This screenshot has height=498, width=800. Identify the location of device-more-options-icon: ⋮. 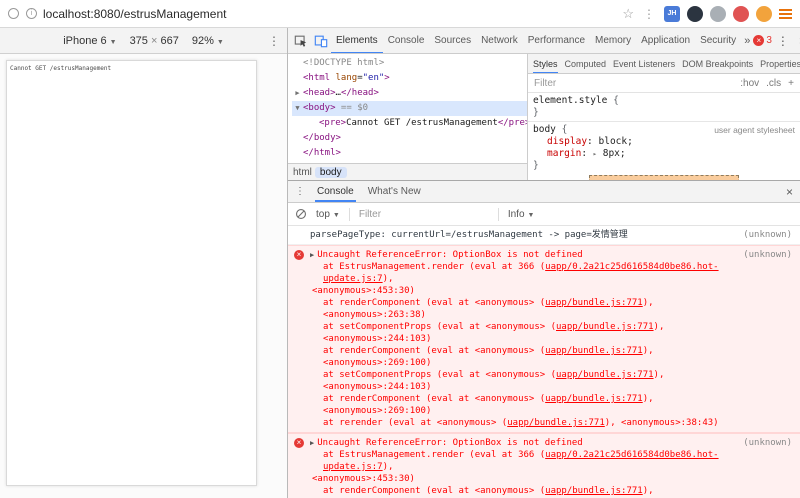
(274, 41).